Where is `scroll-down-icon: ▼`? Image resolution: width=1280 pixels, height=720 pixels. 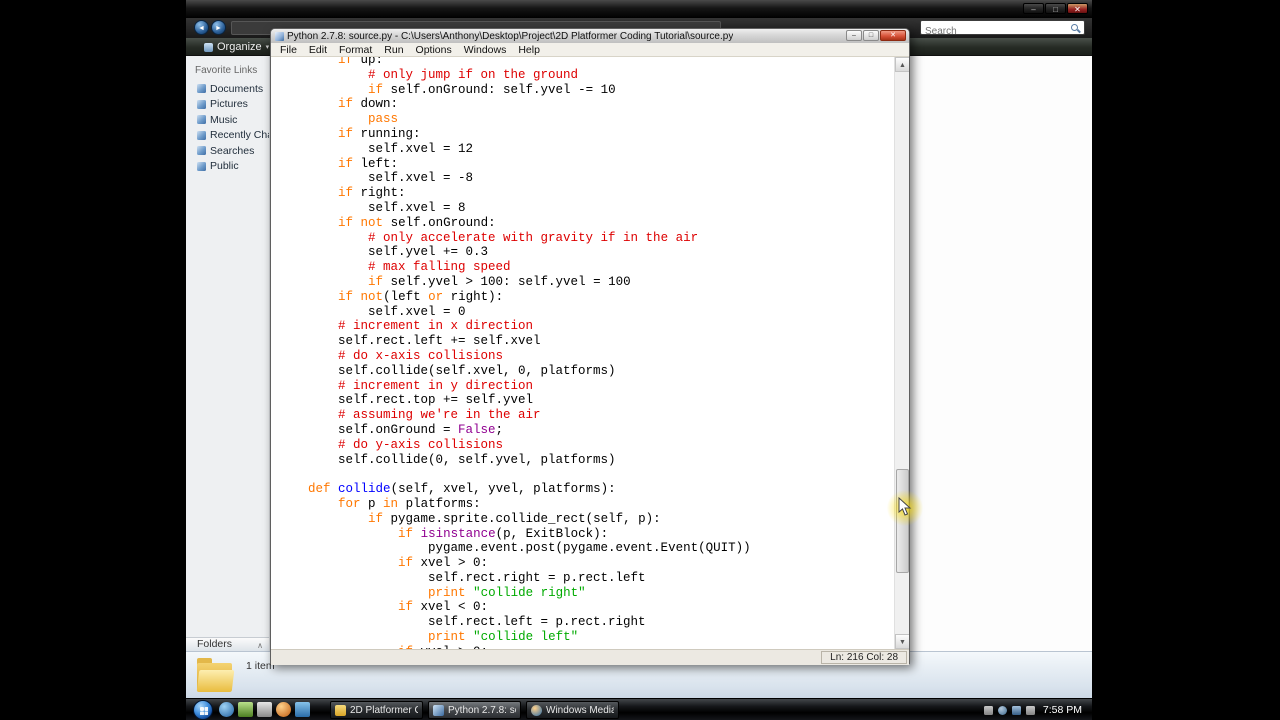 scroll-down-icon: ▼ is located at coordinates (902, 641).